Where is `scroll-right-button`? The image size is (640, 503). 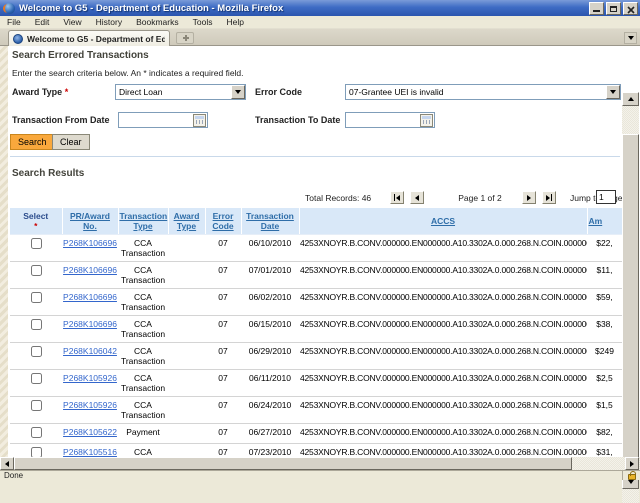
scroll-right-button is located at coordinates (632, 463).